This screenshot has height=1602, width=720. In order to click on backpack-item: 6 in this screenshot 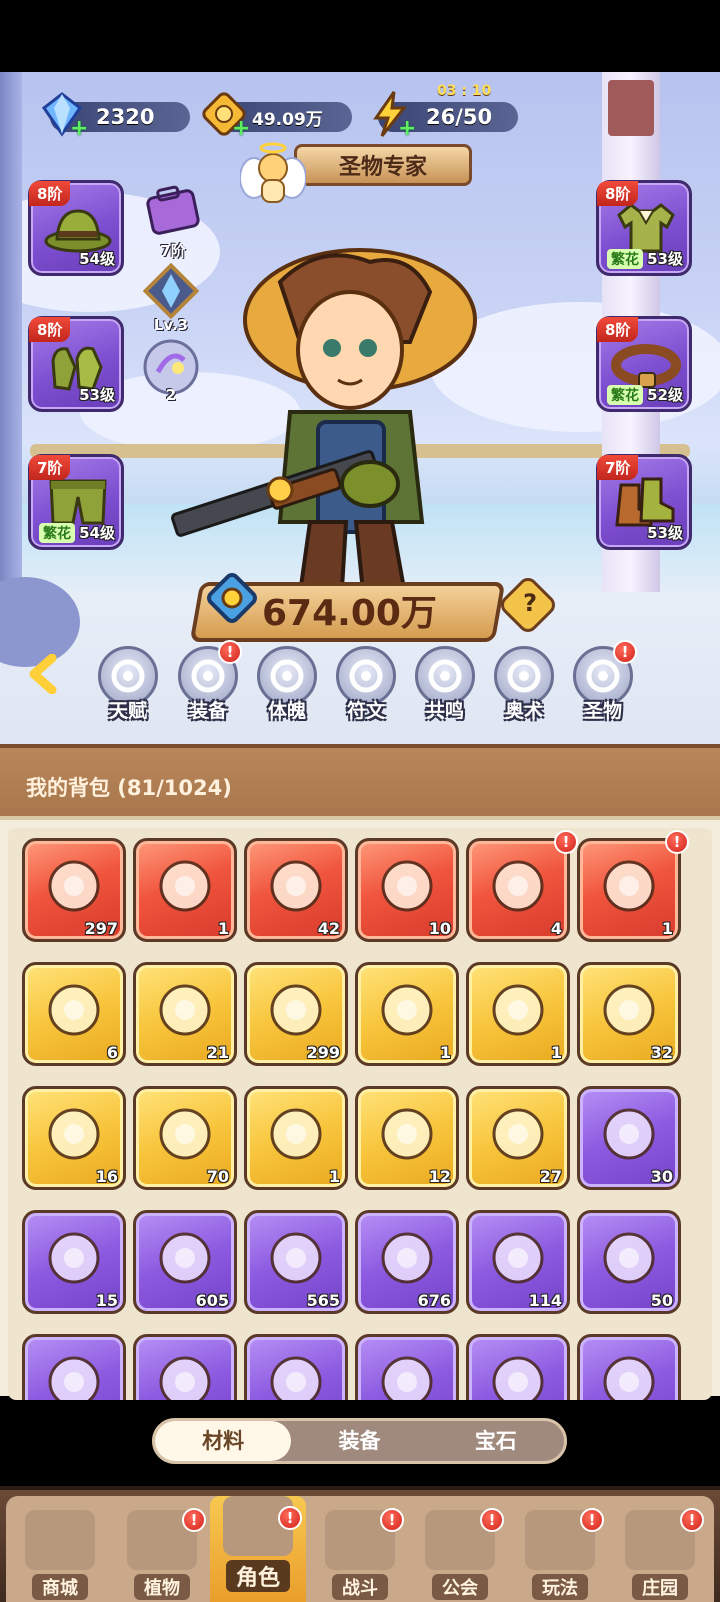, I will do `click(74, 1014)`.